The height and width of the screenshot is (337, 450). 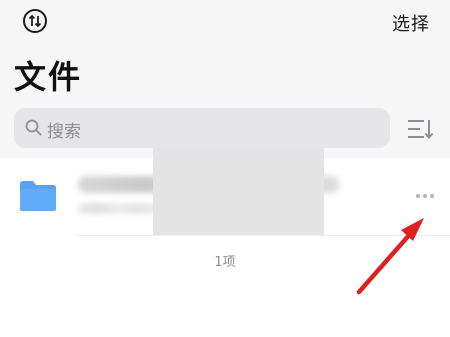 What do you see at coordinates (38, 196) in the screenshot?
I see `folder-icon` at bounding box center [38, 196].